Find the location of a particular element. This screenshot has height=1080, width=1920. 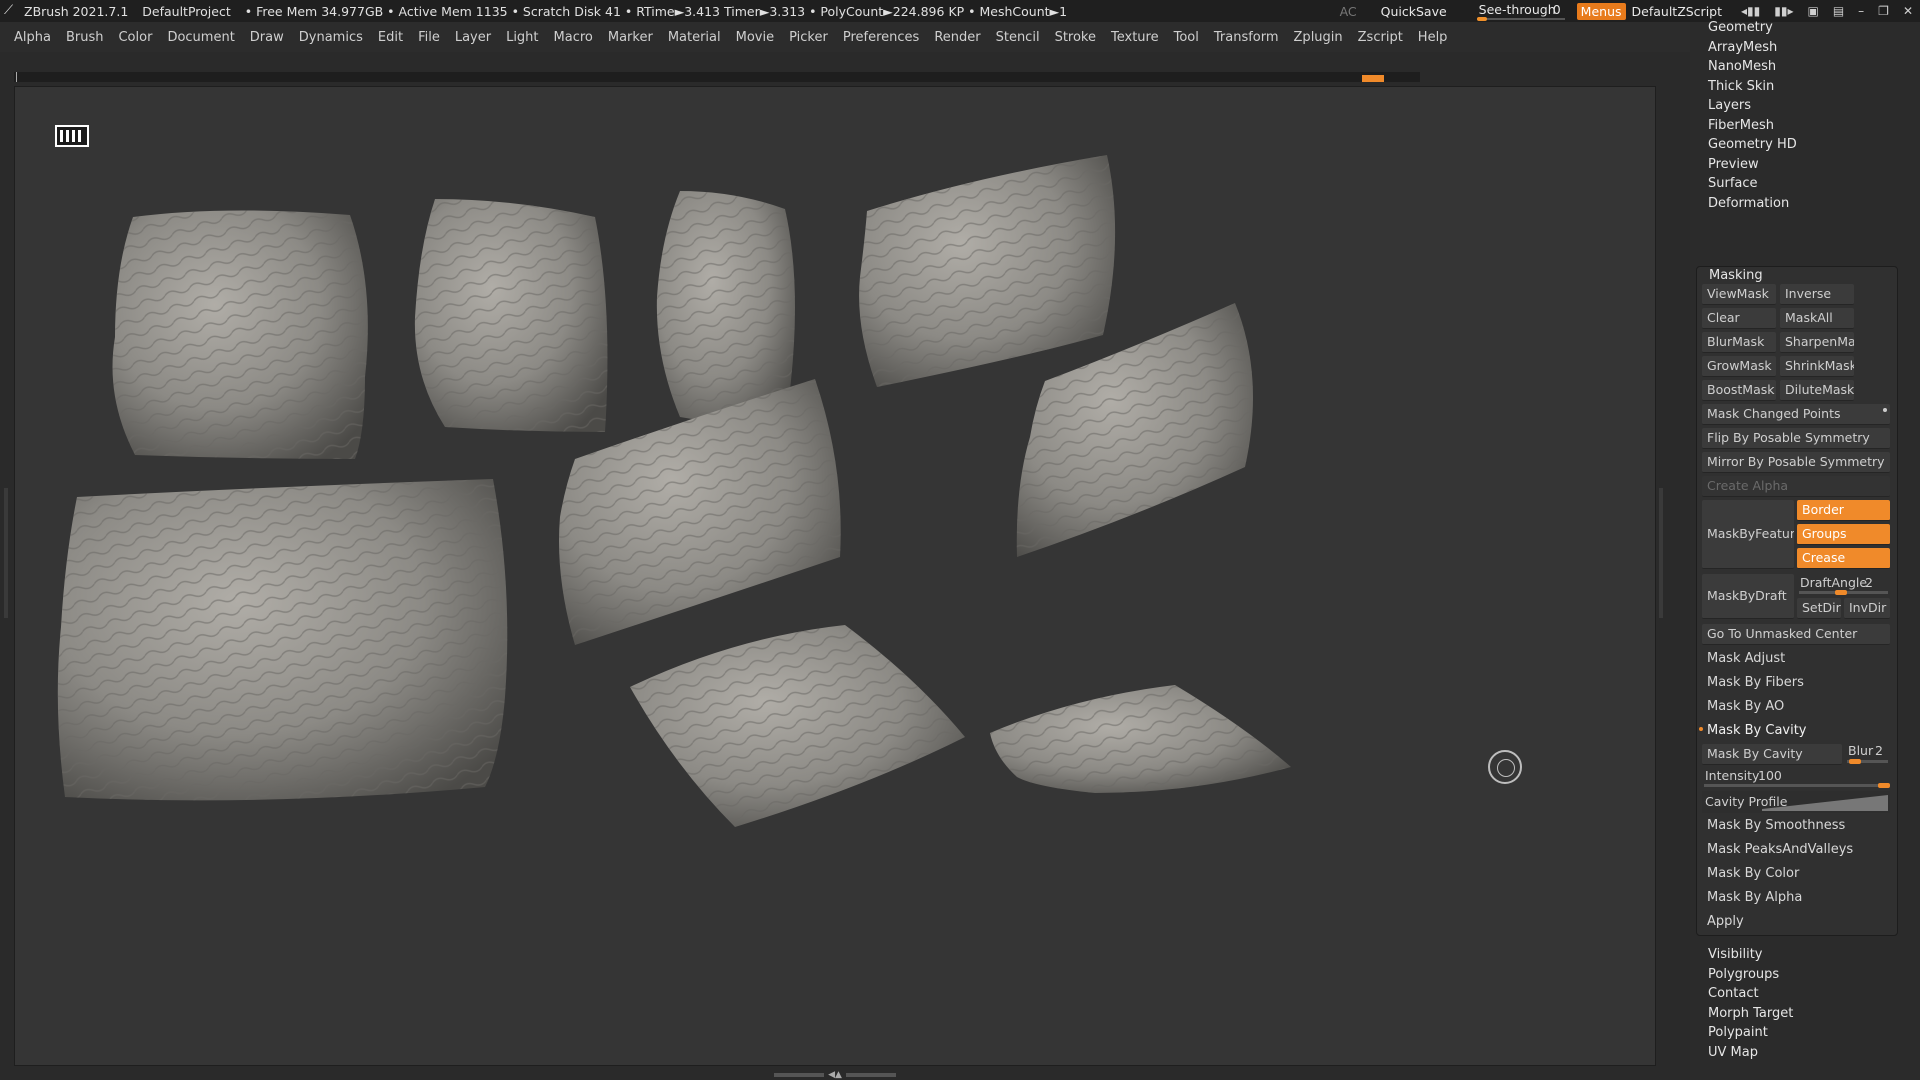

rotation-gizmo-icon is located at coordinates (1505, 767).